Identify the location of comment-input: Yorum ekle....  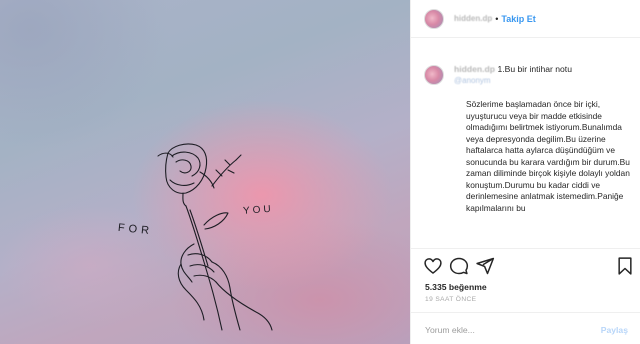
(450, 330).